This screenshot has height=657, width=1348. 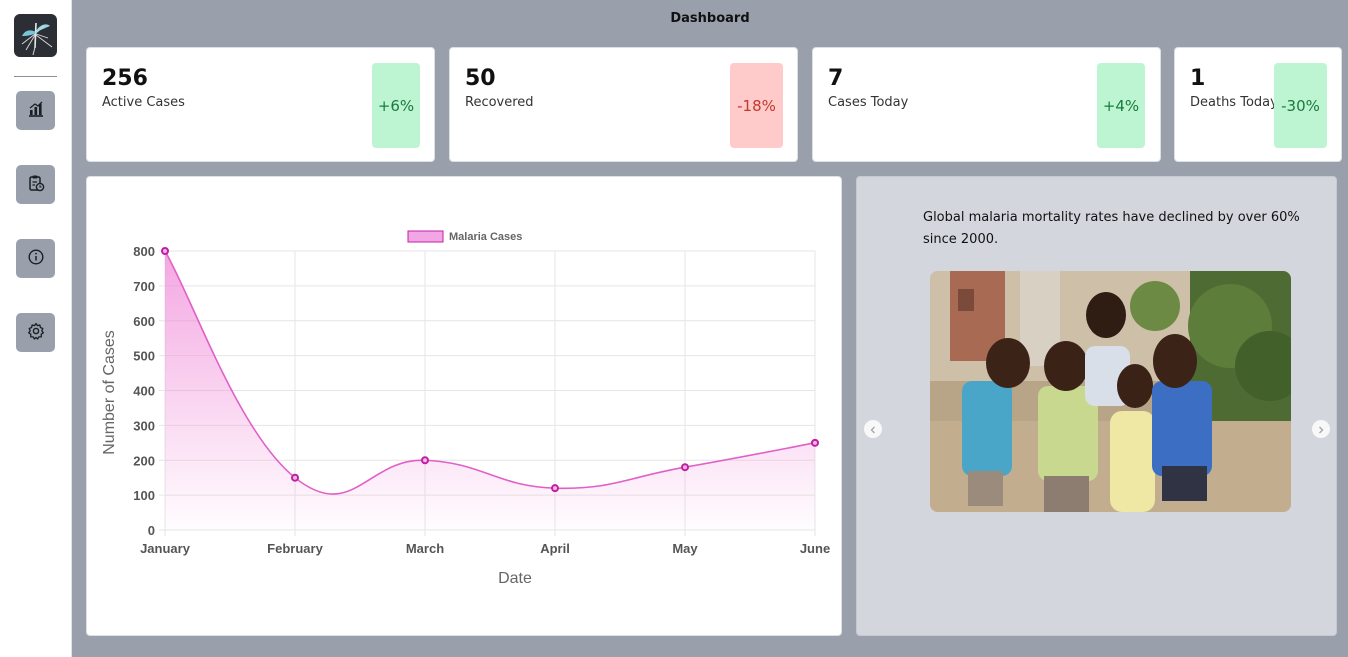 What do you see at coordinates (144, 356) in the screenshot?
I see `y-tick-label: 500` at bounding box center [144, 356].